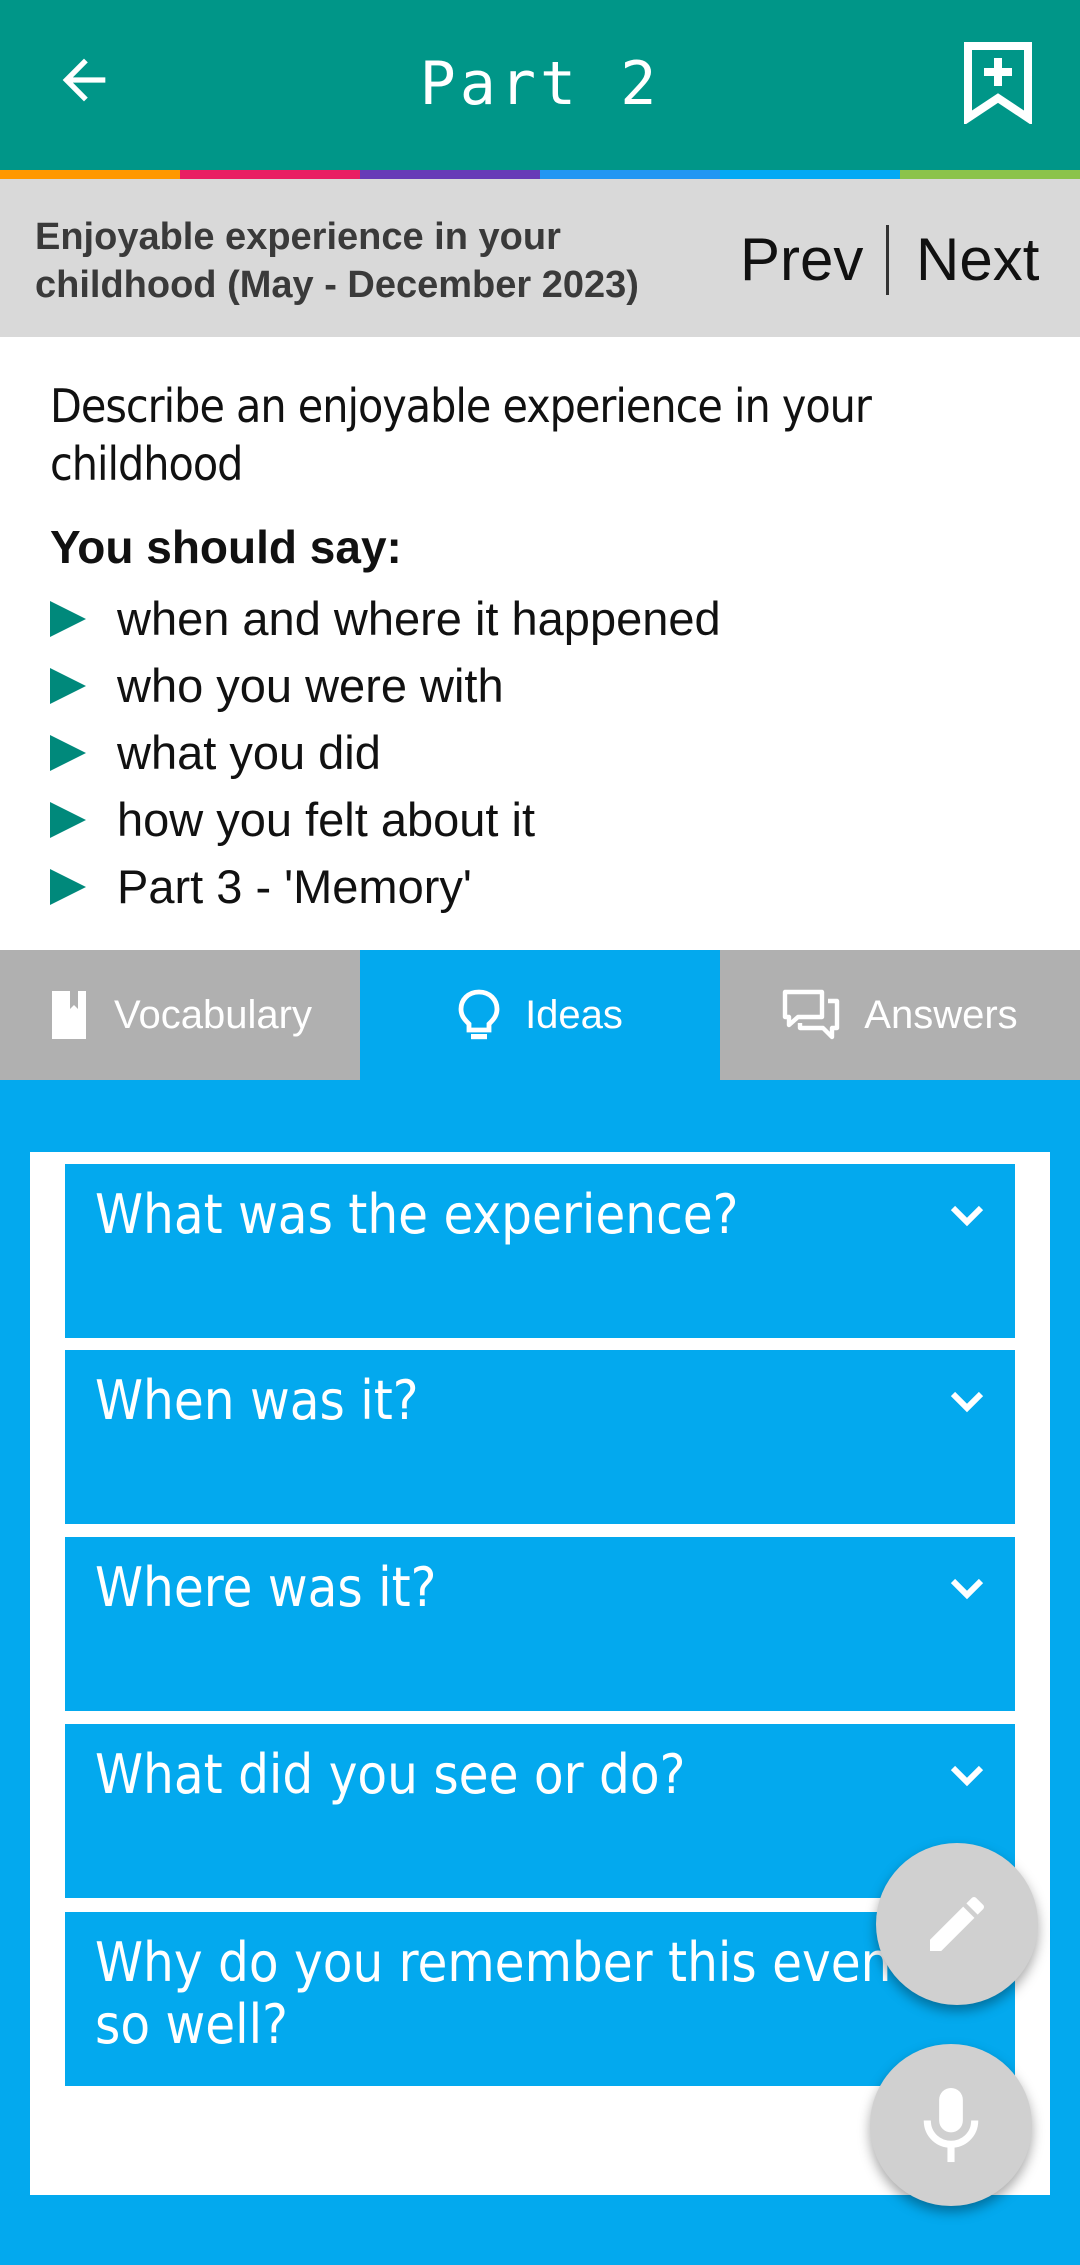  I want to click on bullet-text: Part 3 - 'Memory', so click(294, 886).